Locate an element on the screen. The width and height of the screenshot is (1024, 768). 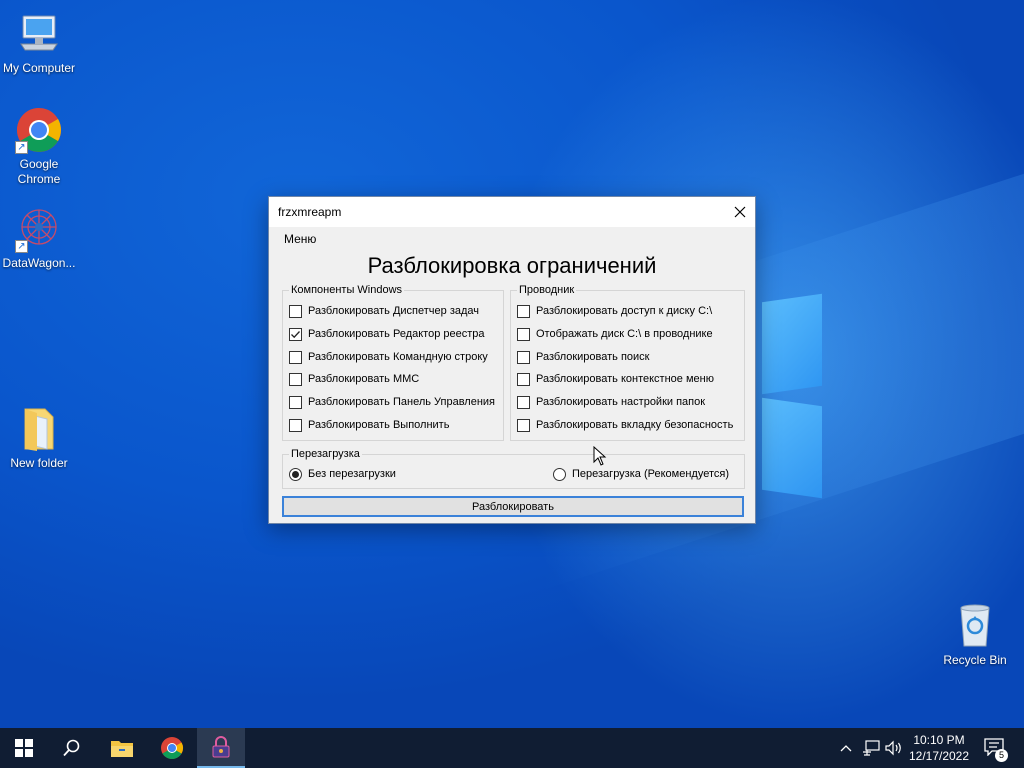
desktop-icon-label: Recycle Bin is located at coordinates (975, 660).